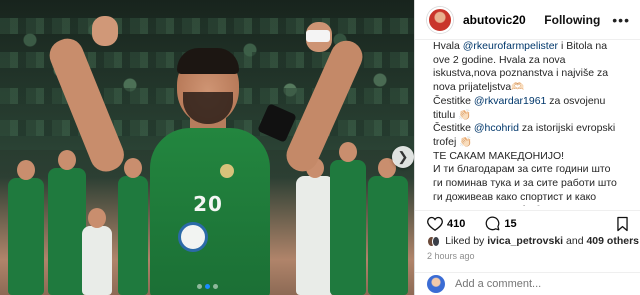 The height and width of the screenshot is (295, 640). What do you see at coordinates (612, 241) in the screenshot?
I see `liked-by-others-link: 409 others` at bounding box center [612, 241].